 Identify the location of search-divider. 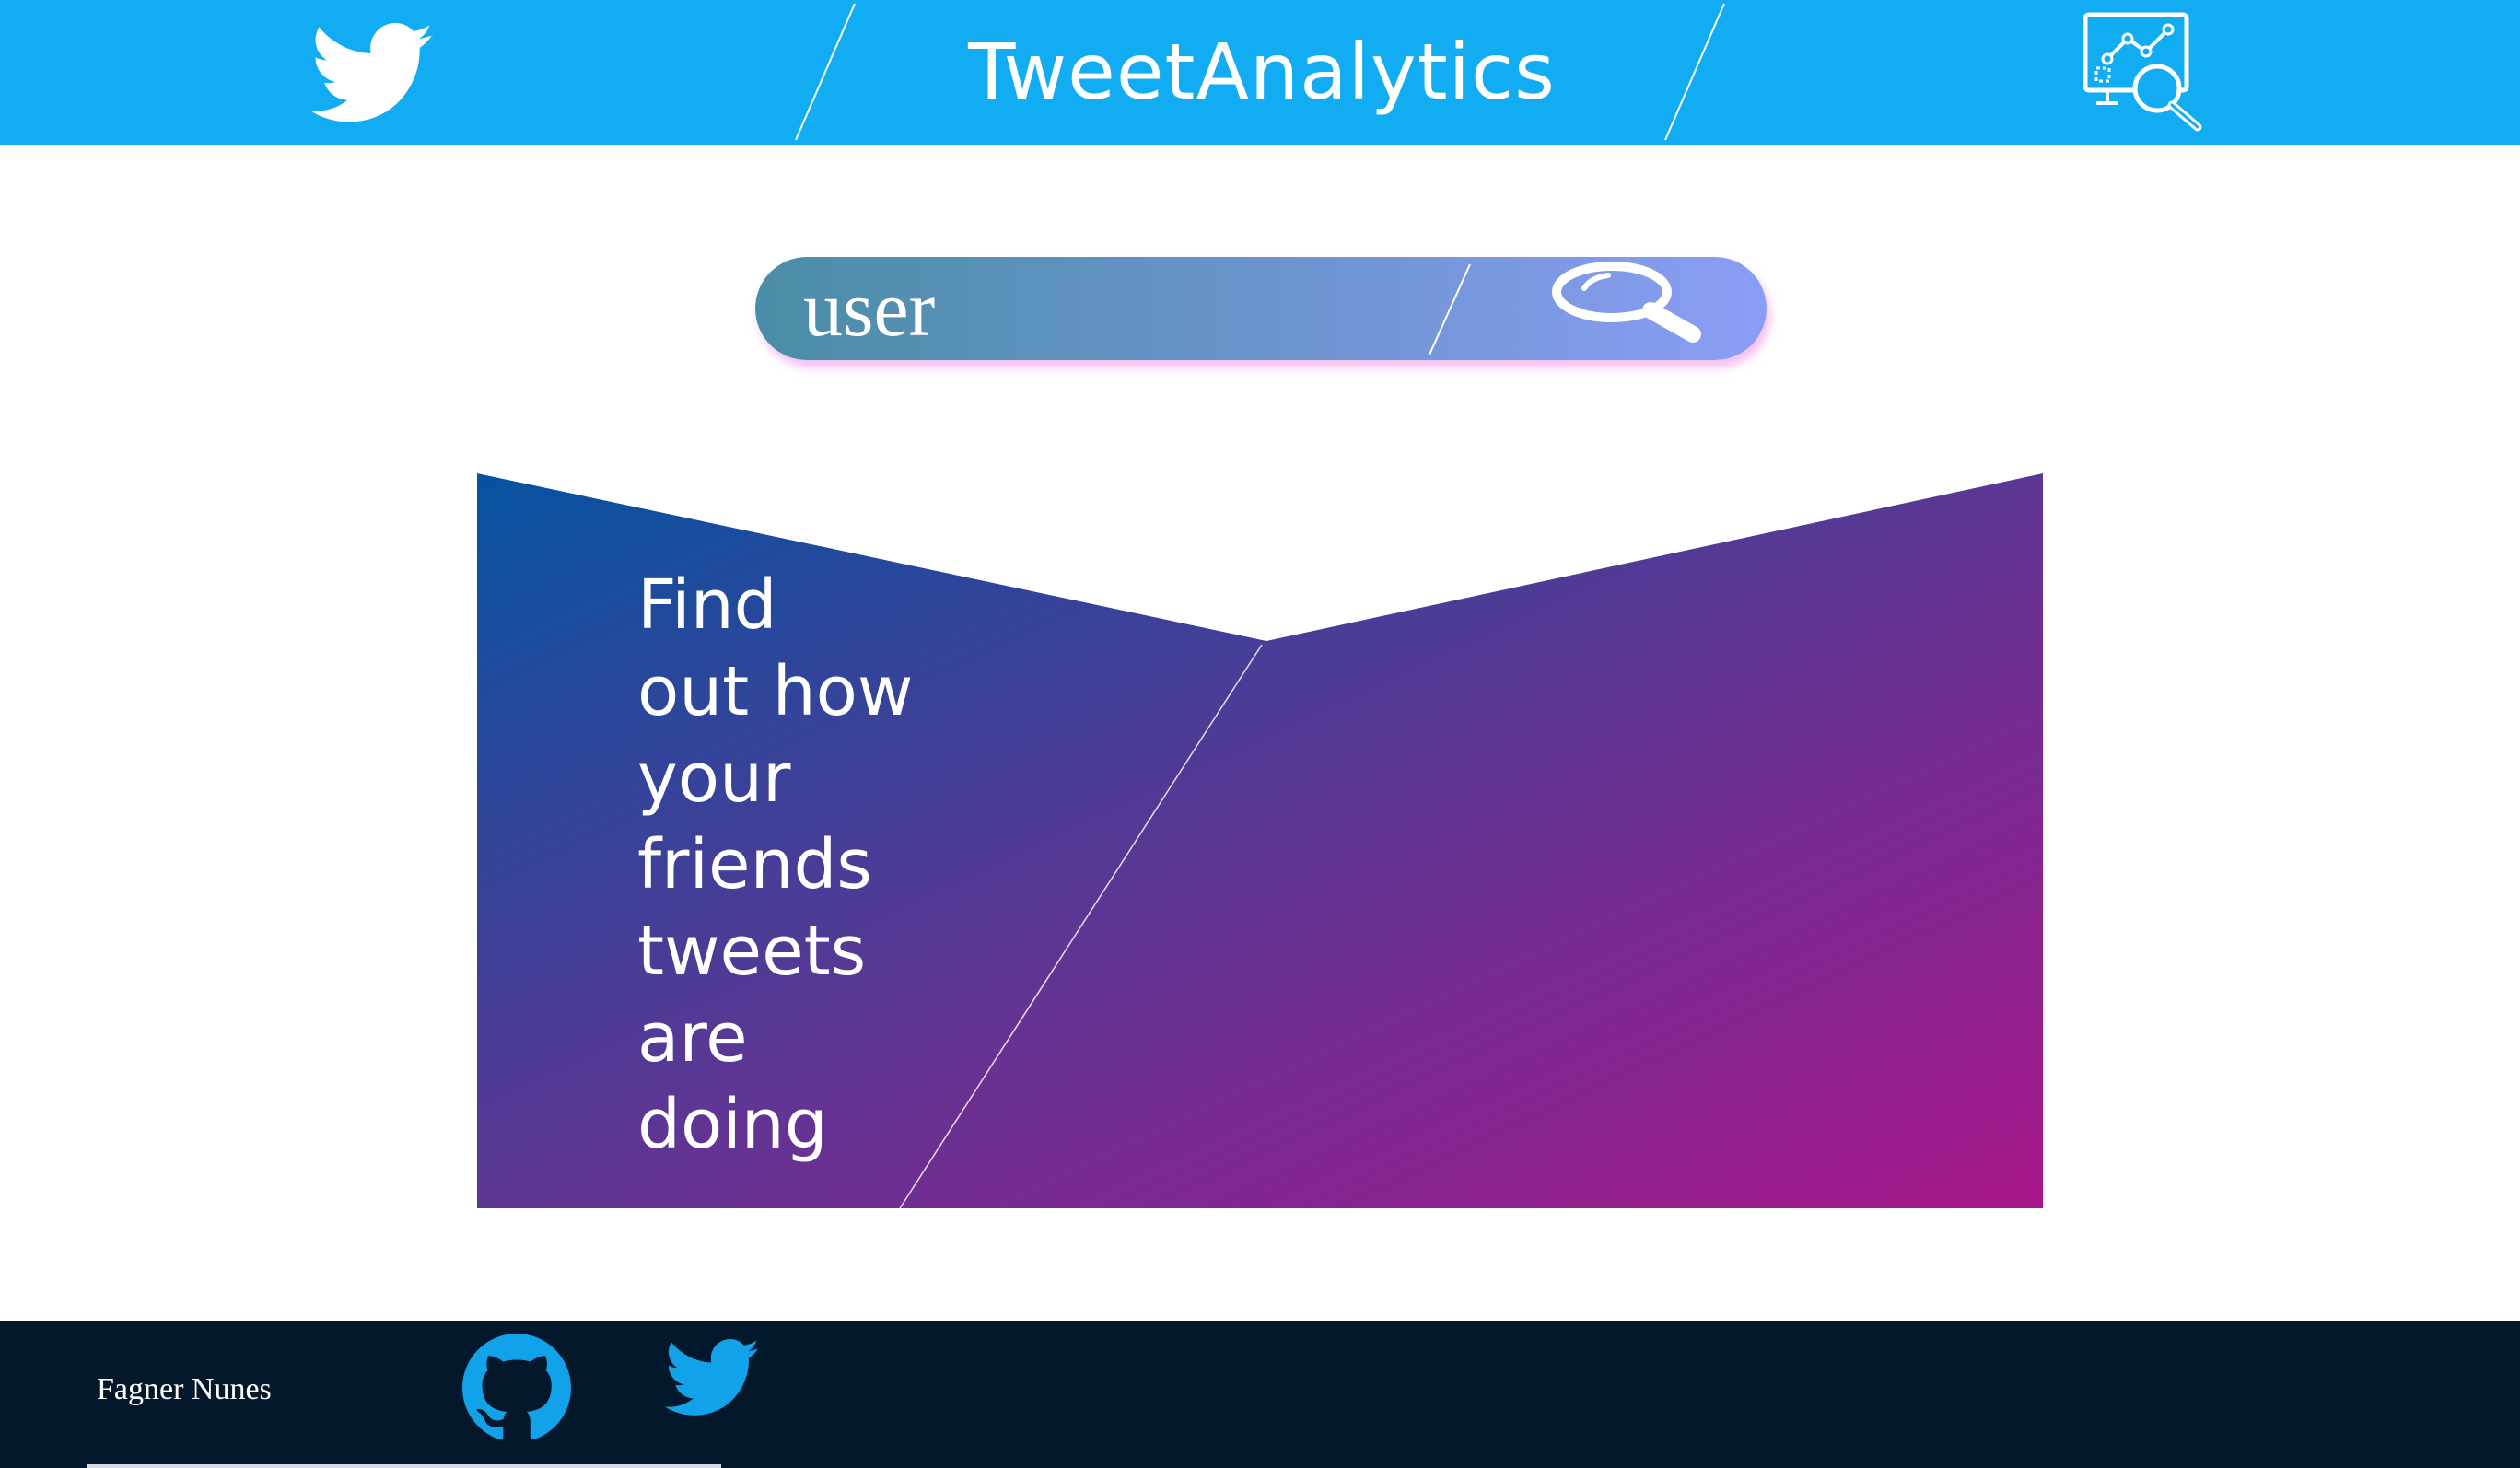
(1450, 309).